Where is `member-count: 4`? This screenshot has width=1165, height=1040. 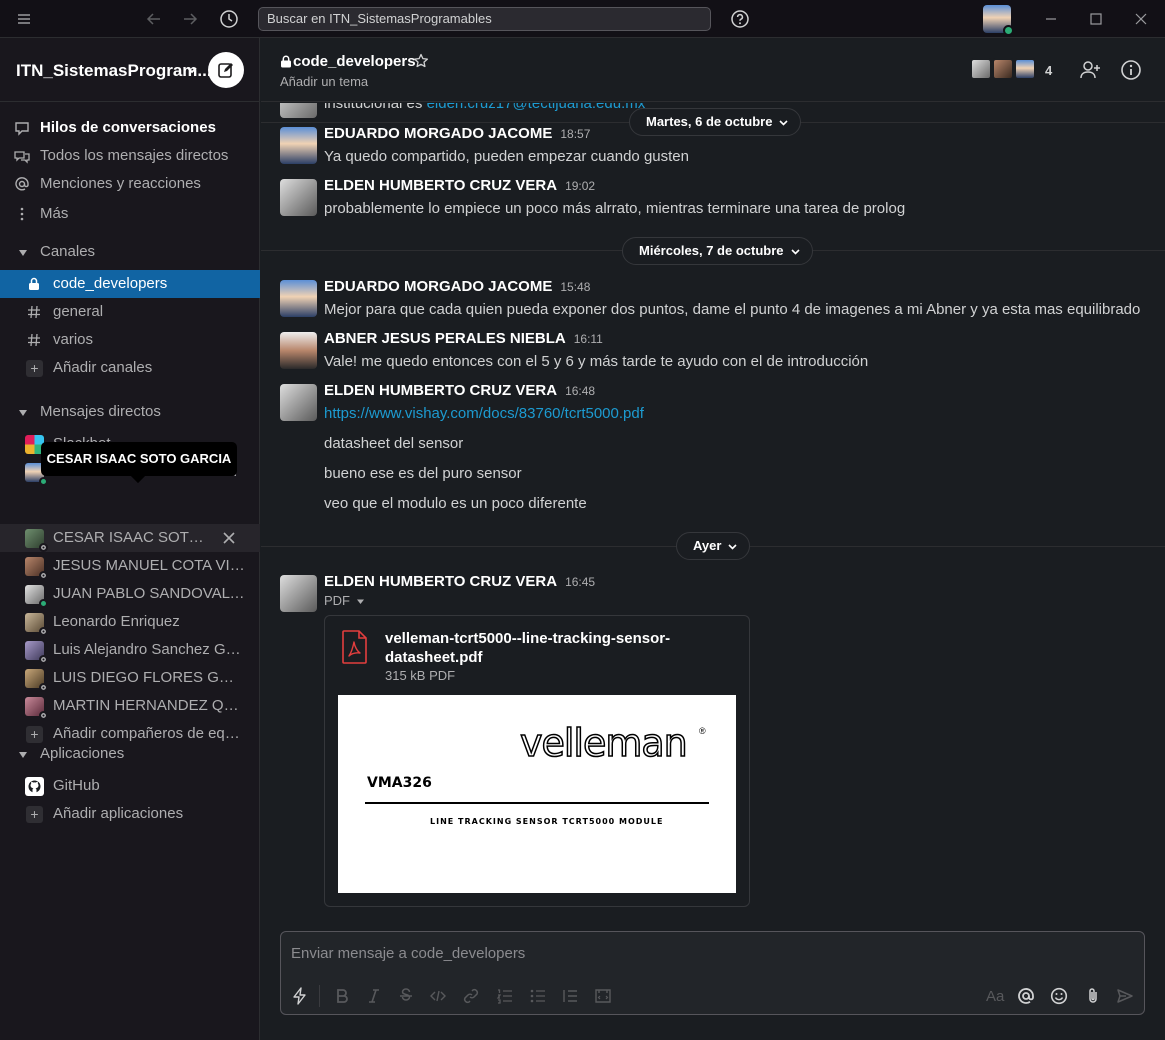 member-count: 4 is located at coordinates (1048, 70).